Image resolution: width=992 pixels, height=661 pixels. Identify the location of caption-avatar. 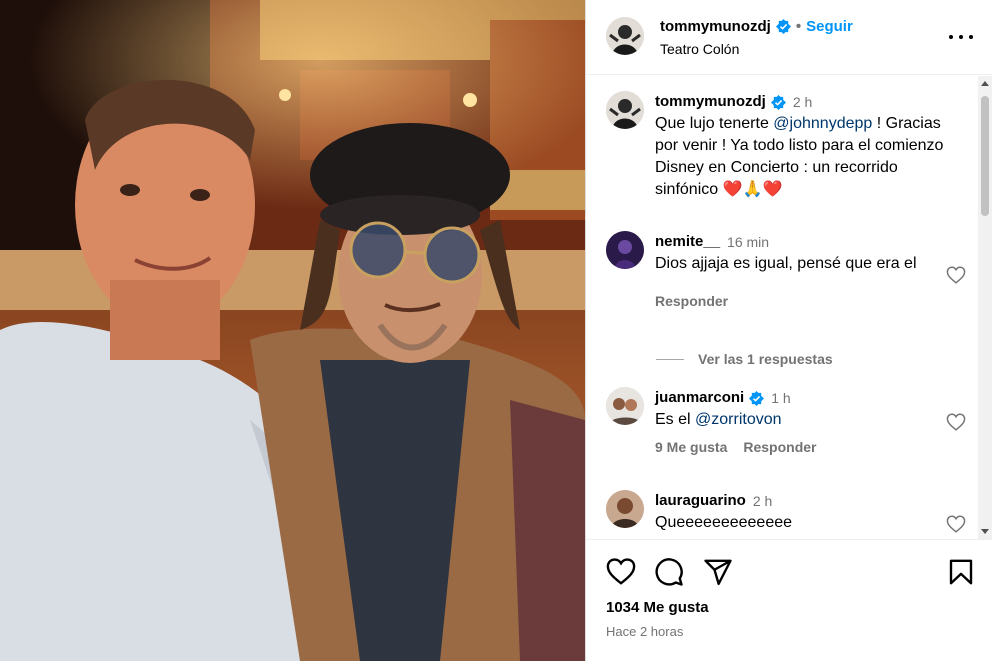
(625, 110).